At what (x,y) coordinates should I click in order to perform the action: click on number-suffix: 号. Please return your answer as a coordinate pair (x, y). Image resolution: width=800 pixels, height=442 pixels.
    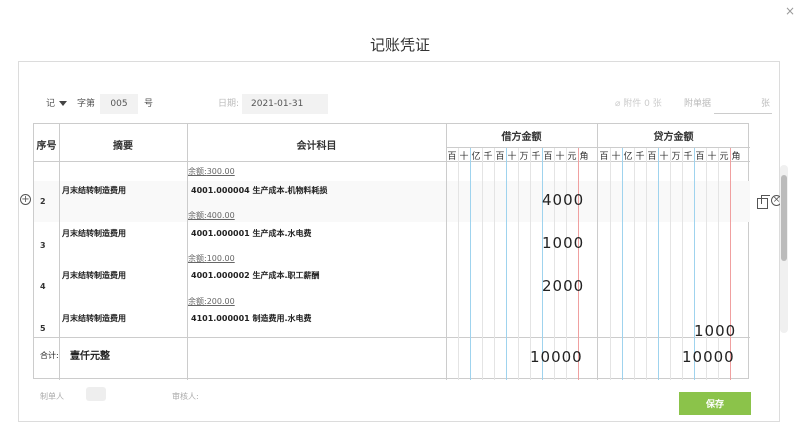
    Looking at the image, I should click on (149, 104).